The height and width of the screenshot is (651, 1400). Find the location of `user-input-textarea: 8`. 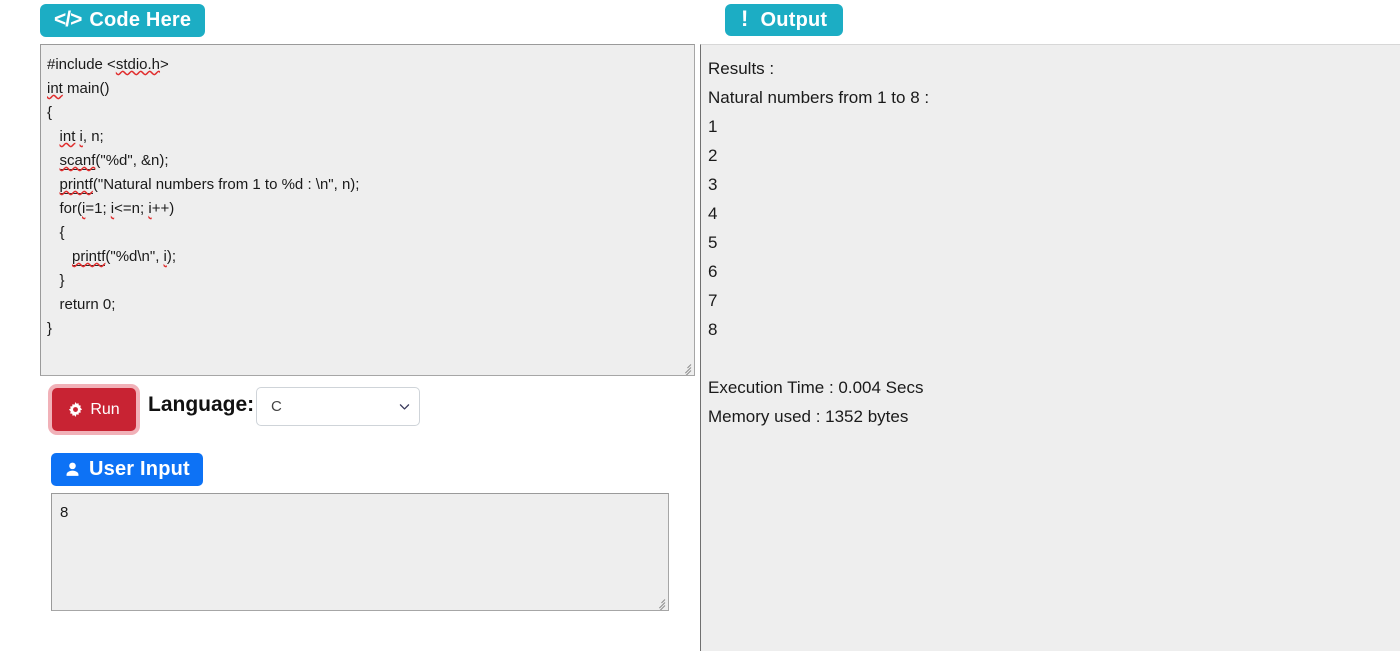

user-input-textarea: 8 is located at coordinates (360, 552).